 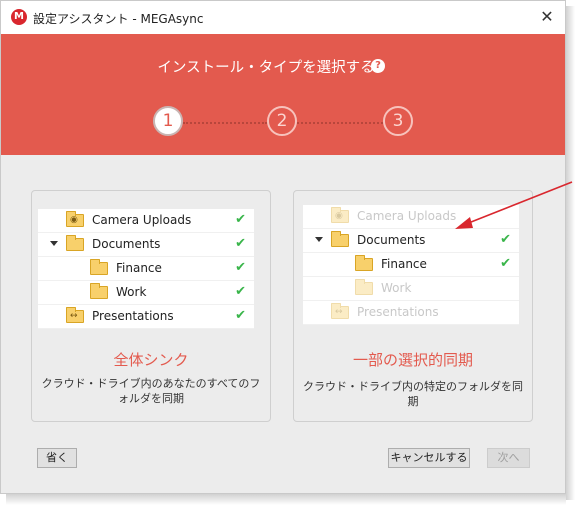 I want to click on annotation-arrow-icon, so click(x=514, y=205).